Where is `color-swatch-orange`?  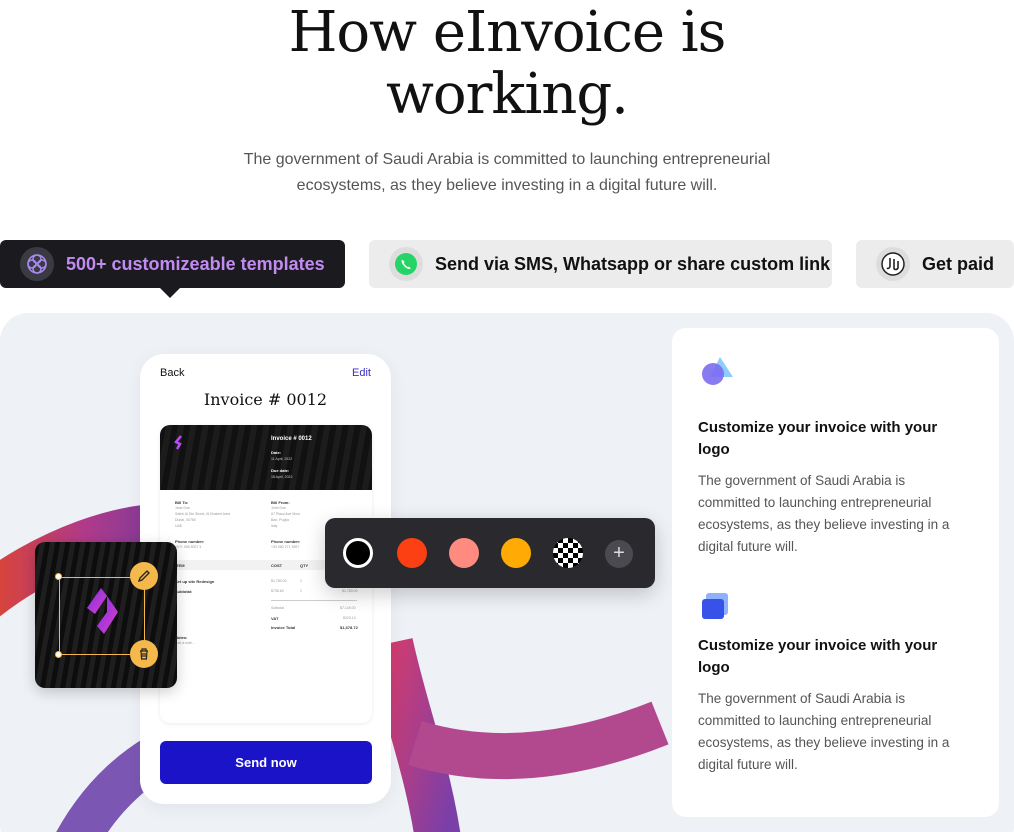
color-swatch-orange is located at coordinates (516, 553).